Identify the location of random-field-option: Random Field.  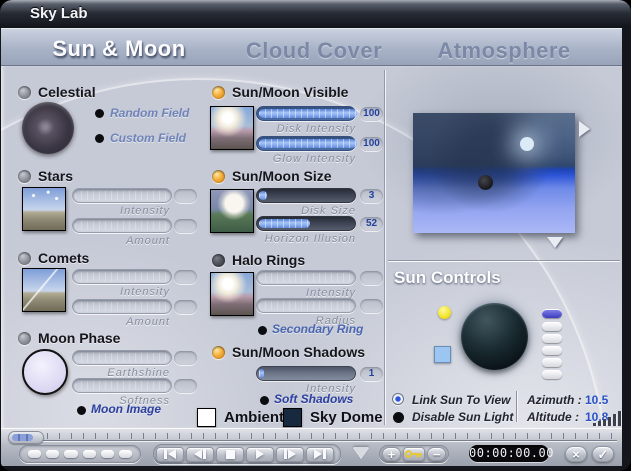
(149, 113).